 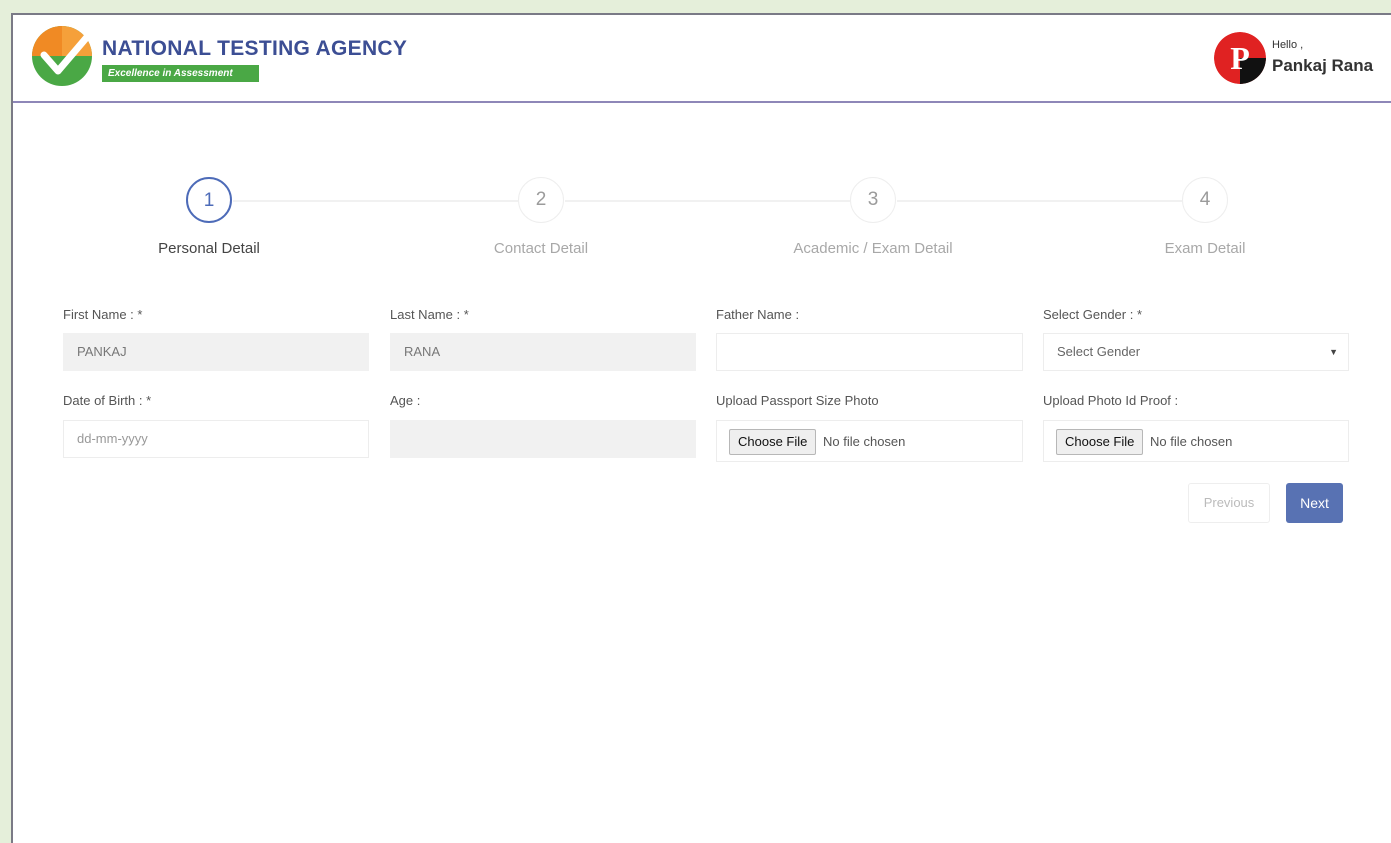 I want to click on next-button: Next, so click(x=1314, y=503).